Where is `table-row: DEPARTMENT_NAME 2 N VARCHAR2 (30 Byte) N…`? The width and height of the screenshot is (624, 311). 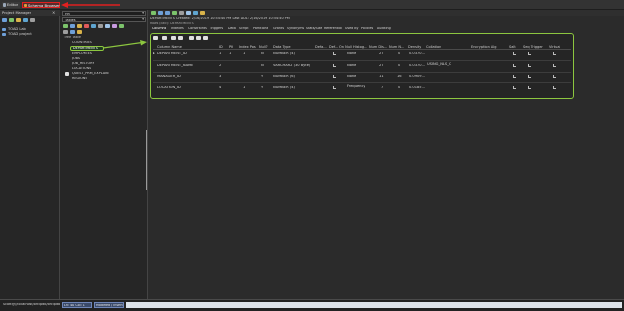
table-row: DEPARTMENT_NAME 2 N VARCHAR2 (30 Byte) N… is located at coordinates (362, 67).